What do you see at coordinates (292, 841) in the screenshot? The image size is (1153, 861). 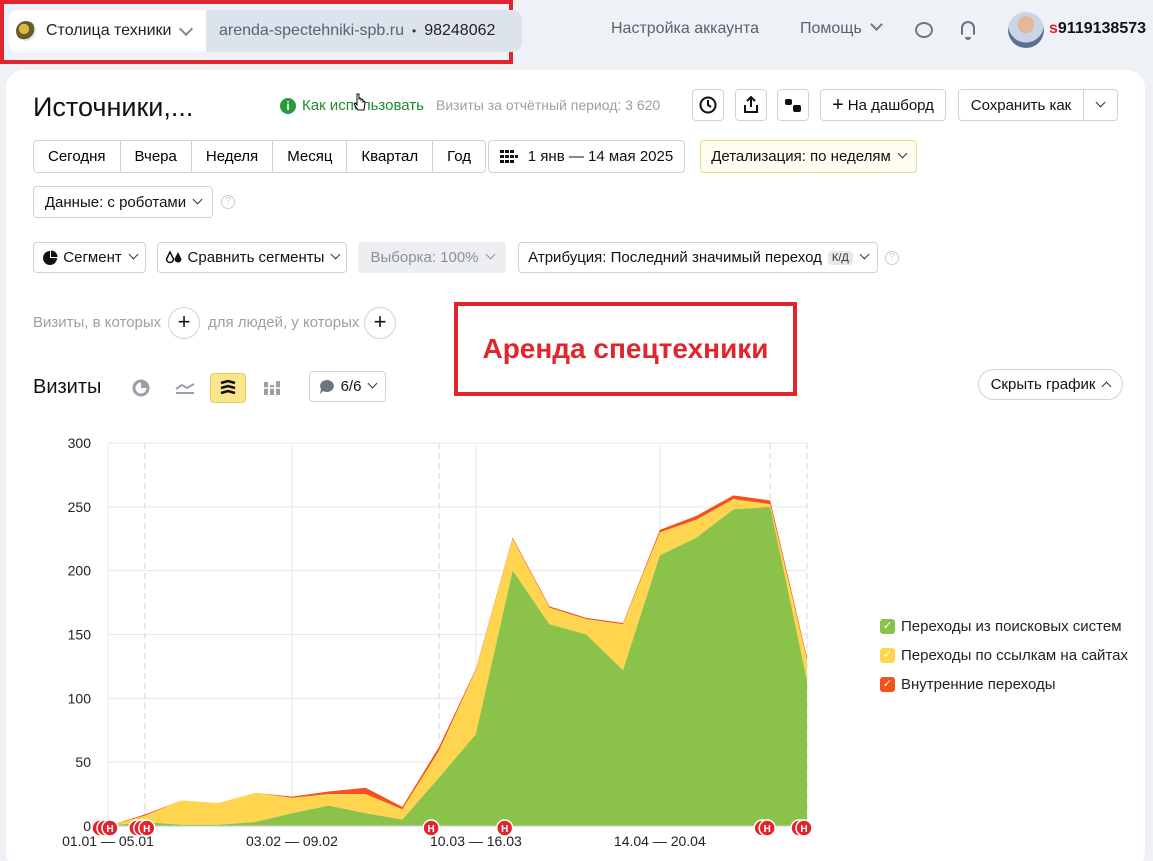 I see `x-tick-label: 03.02 — 09.02` at bounding box center [292, 841].